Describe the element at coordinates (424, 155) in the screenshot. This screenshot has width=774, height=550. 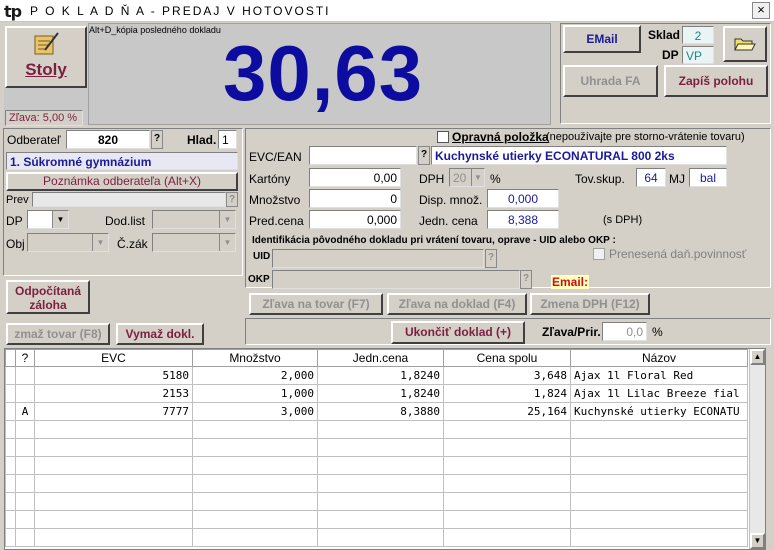
I see `evc-lookup-button: ?` at that location.